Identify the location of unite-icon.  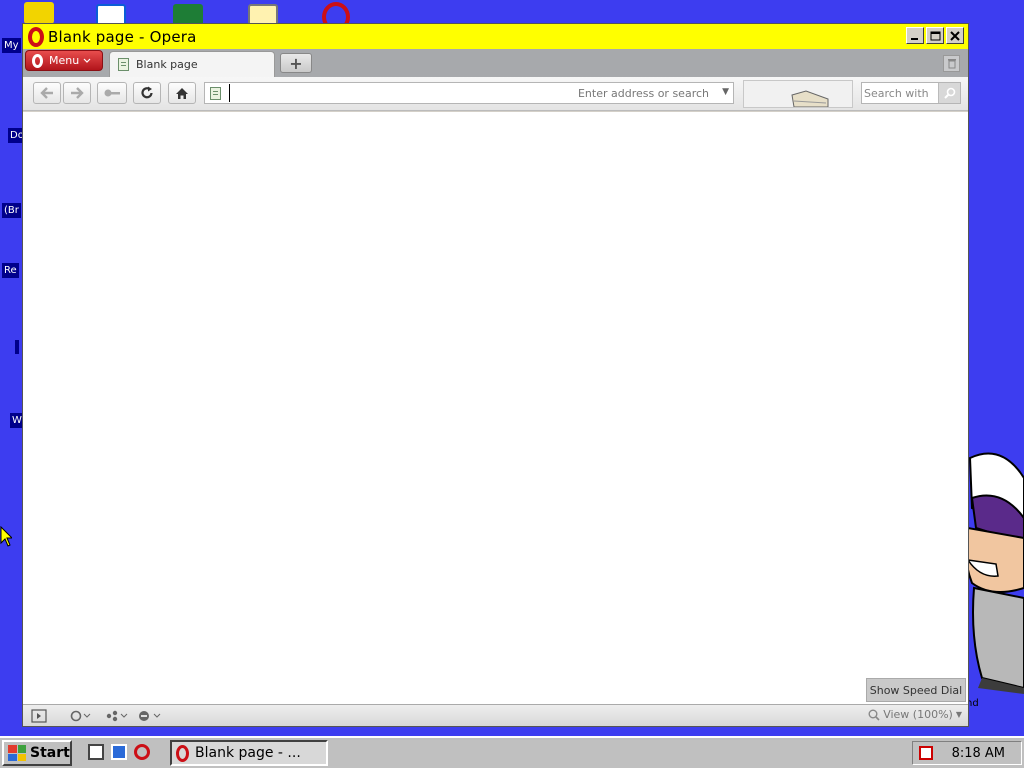
(117, 716).